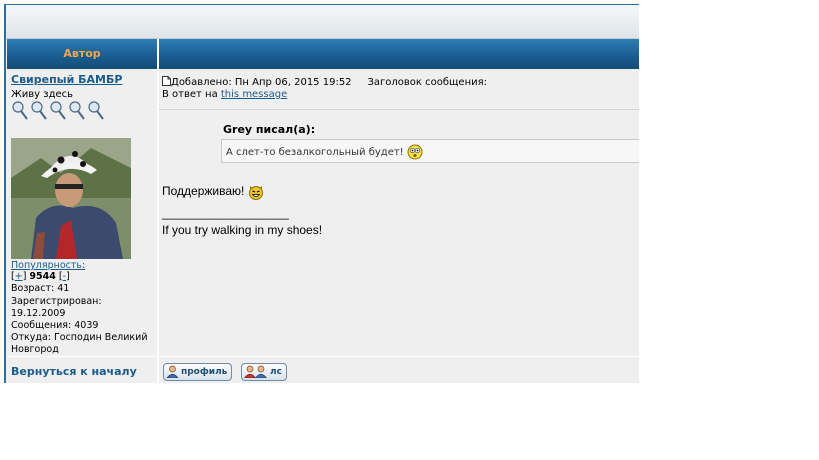  Describe the element at coordinates (399, 109) in the screenshot. I see `post-divider` at that location.